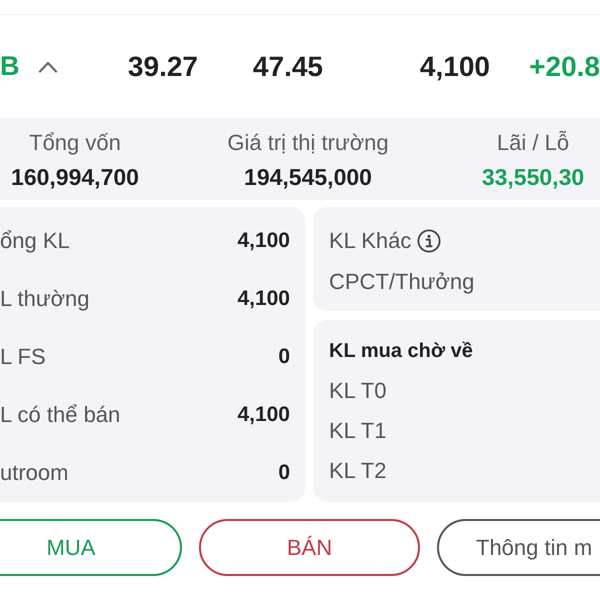  Describe the element at coordinates (533, 177) in the screenshot. I see `summary-value: 33,550,30` at that location.